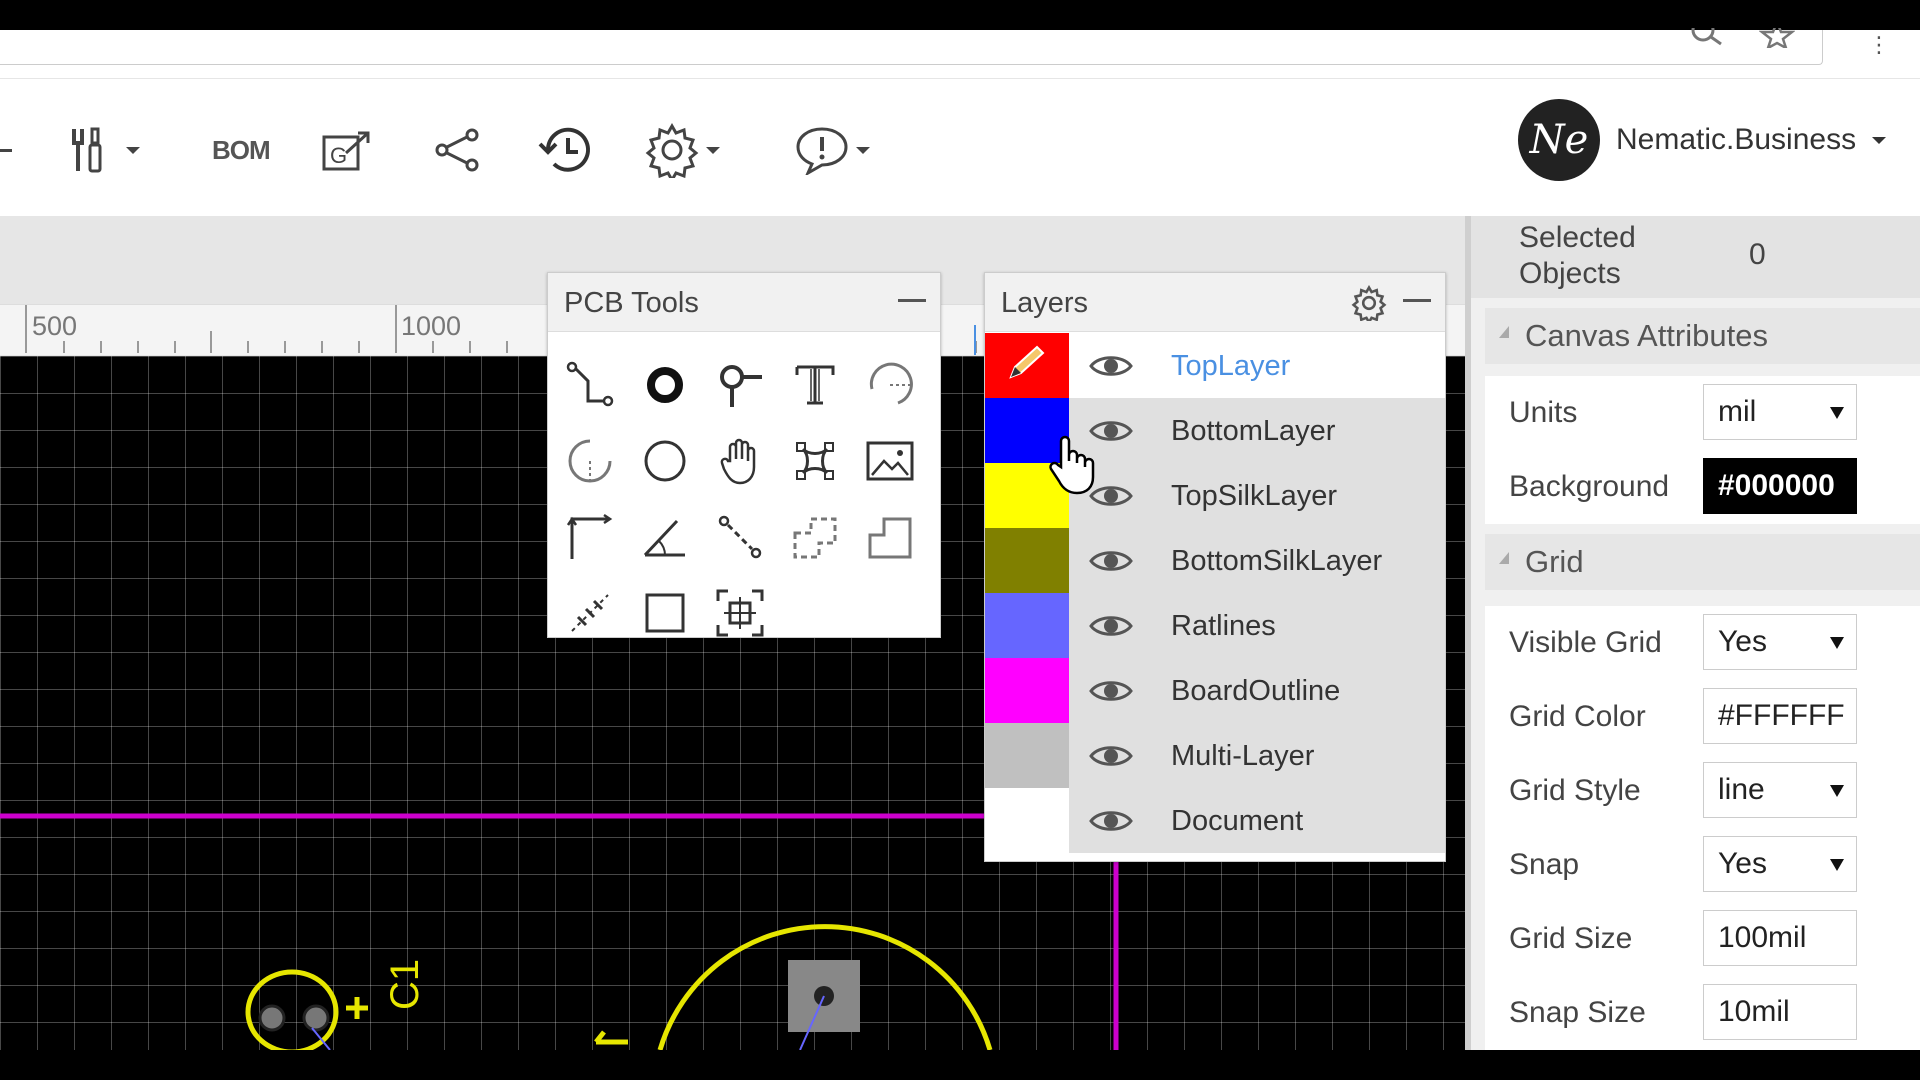 The height and width of the screenshot is (1080, 1920). I want to click on address-bar, so click(911, 41).